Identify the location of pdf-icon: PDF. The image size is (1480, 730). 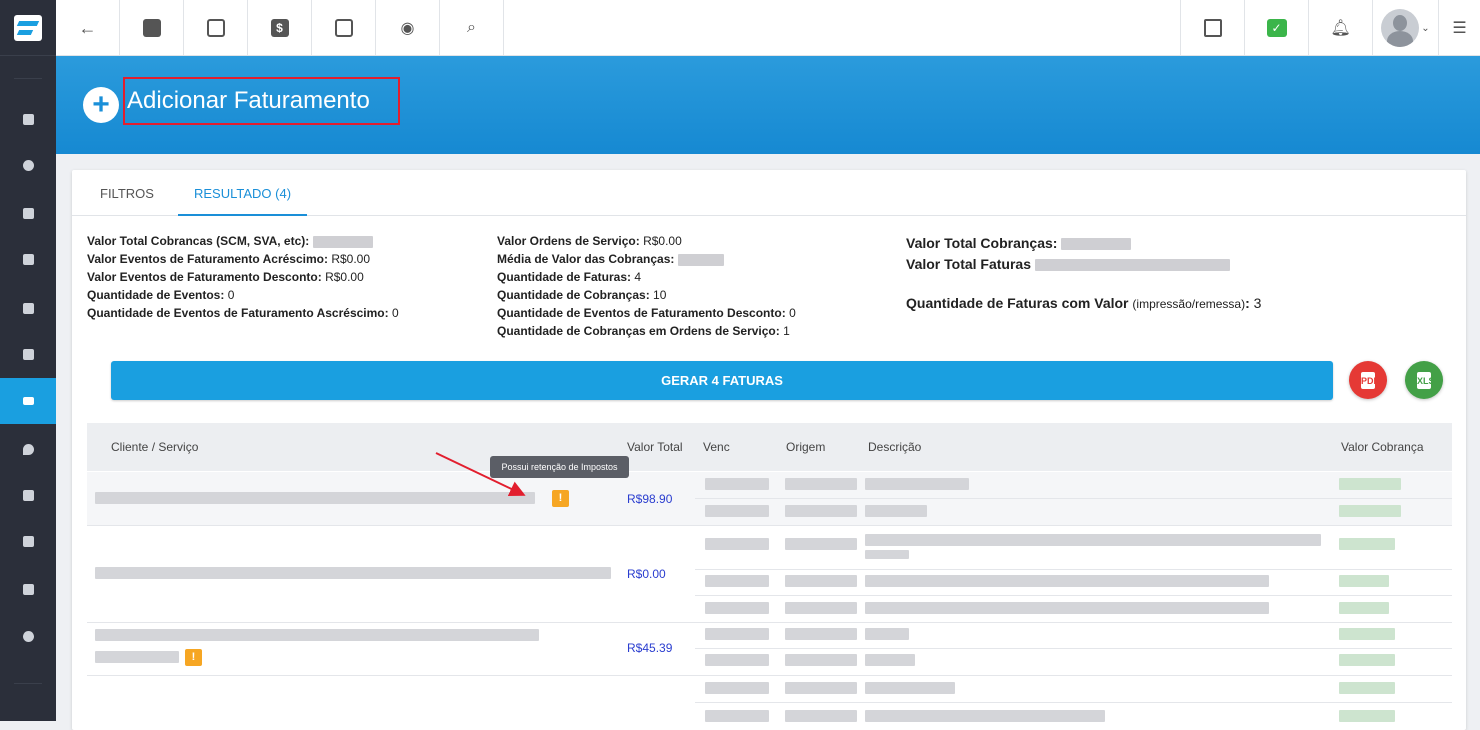
(1370, 380).